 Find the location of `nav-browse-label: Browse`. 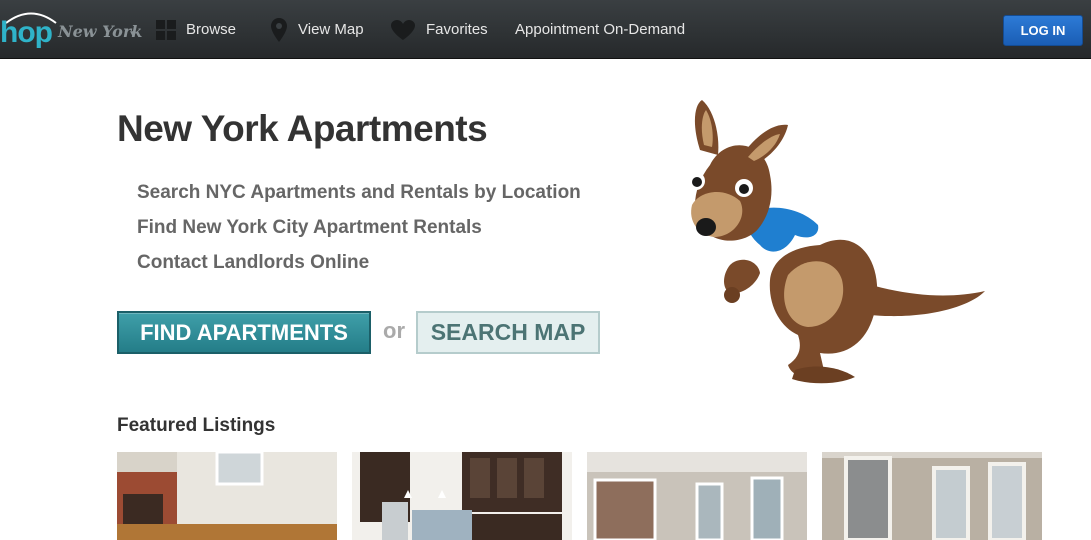

nav-browse-label: Browse is located at coordinates (211, 29).